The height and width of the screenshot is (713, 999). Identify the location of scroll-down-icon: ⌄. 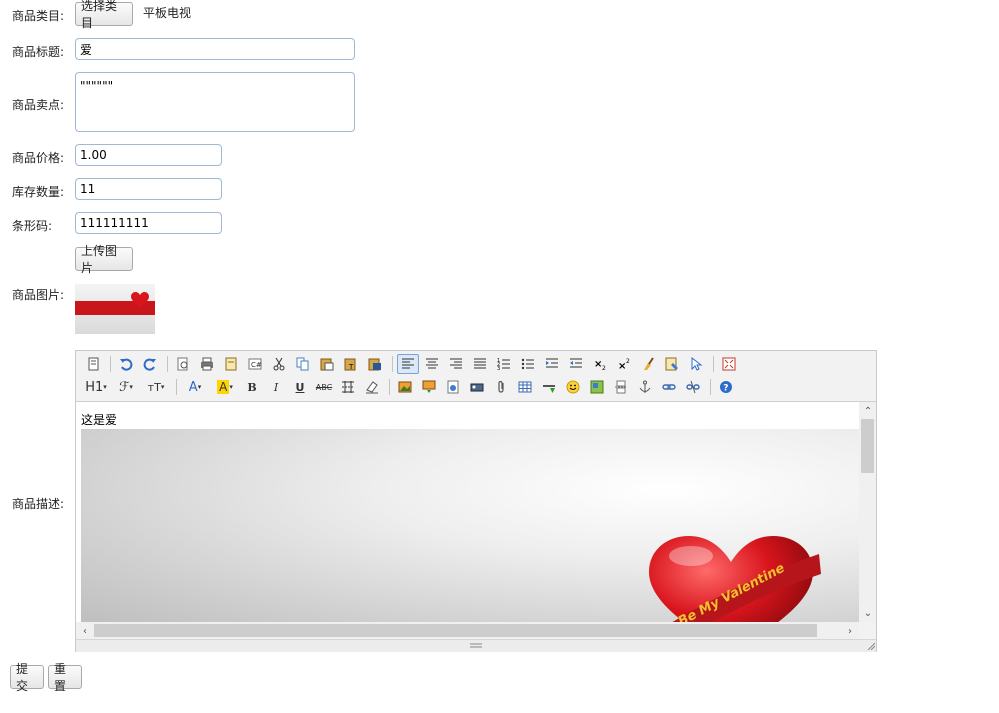
(868, 613).